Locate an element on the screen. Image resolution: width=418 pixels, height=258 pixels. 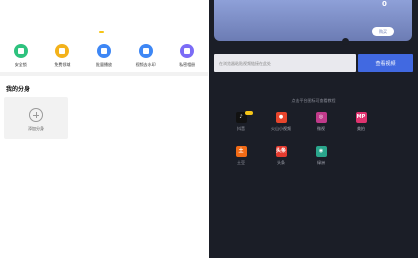
watermark-icon is located at coordinates (145, 51).